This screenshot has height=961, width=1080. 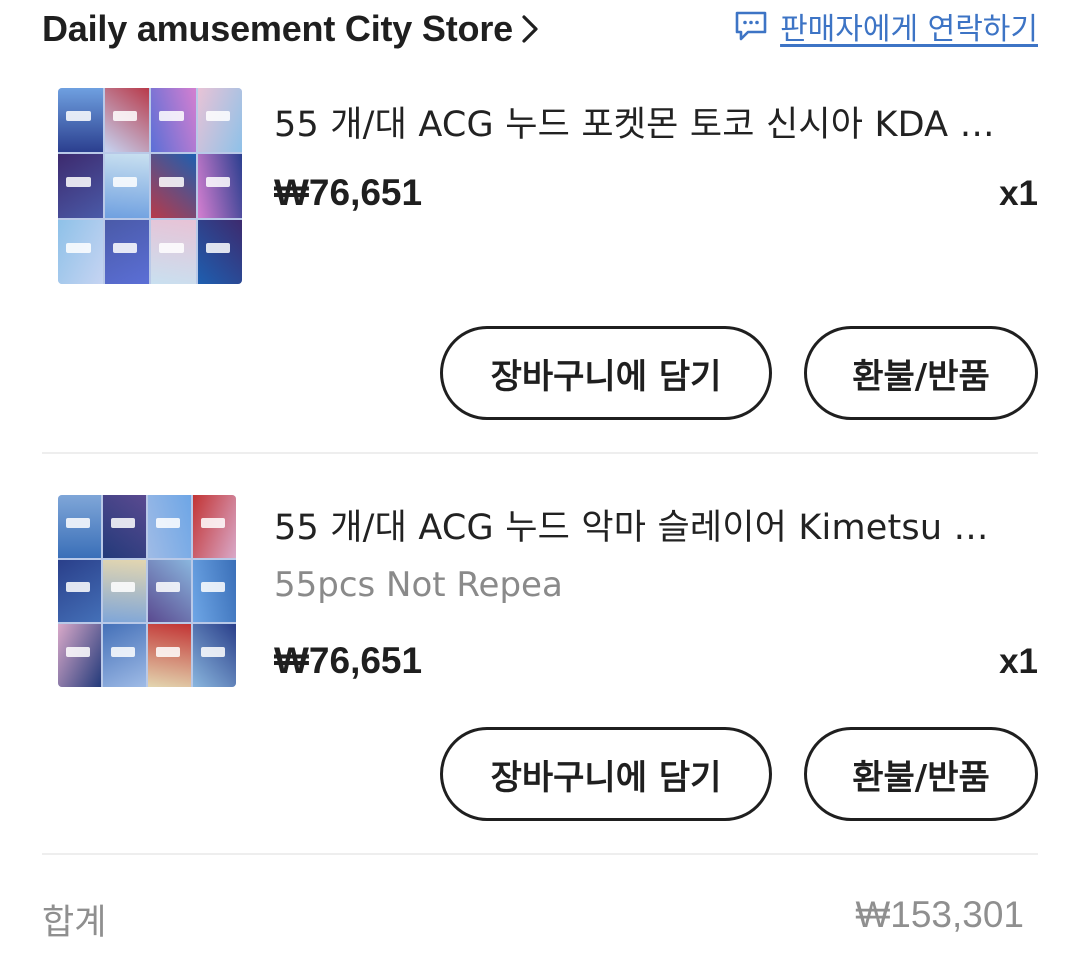 I want to click on store-name: Daily amusement City Store, so click(x=277, y=28).